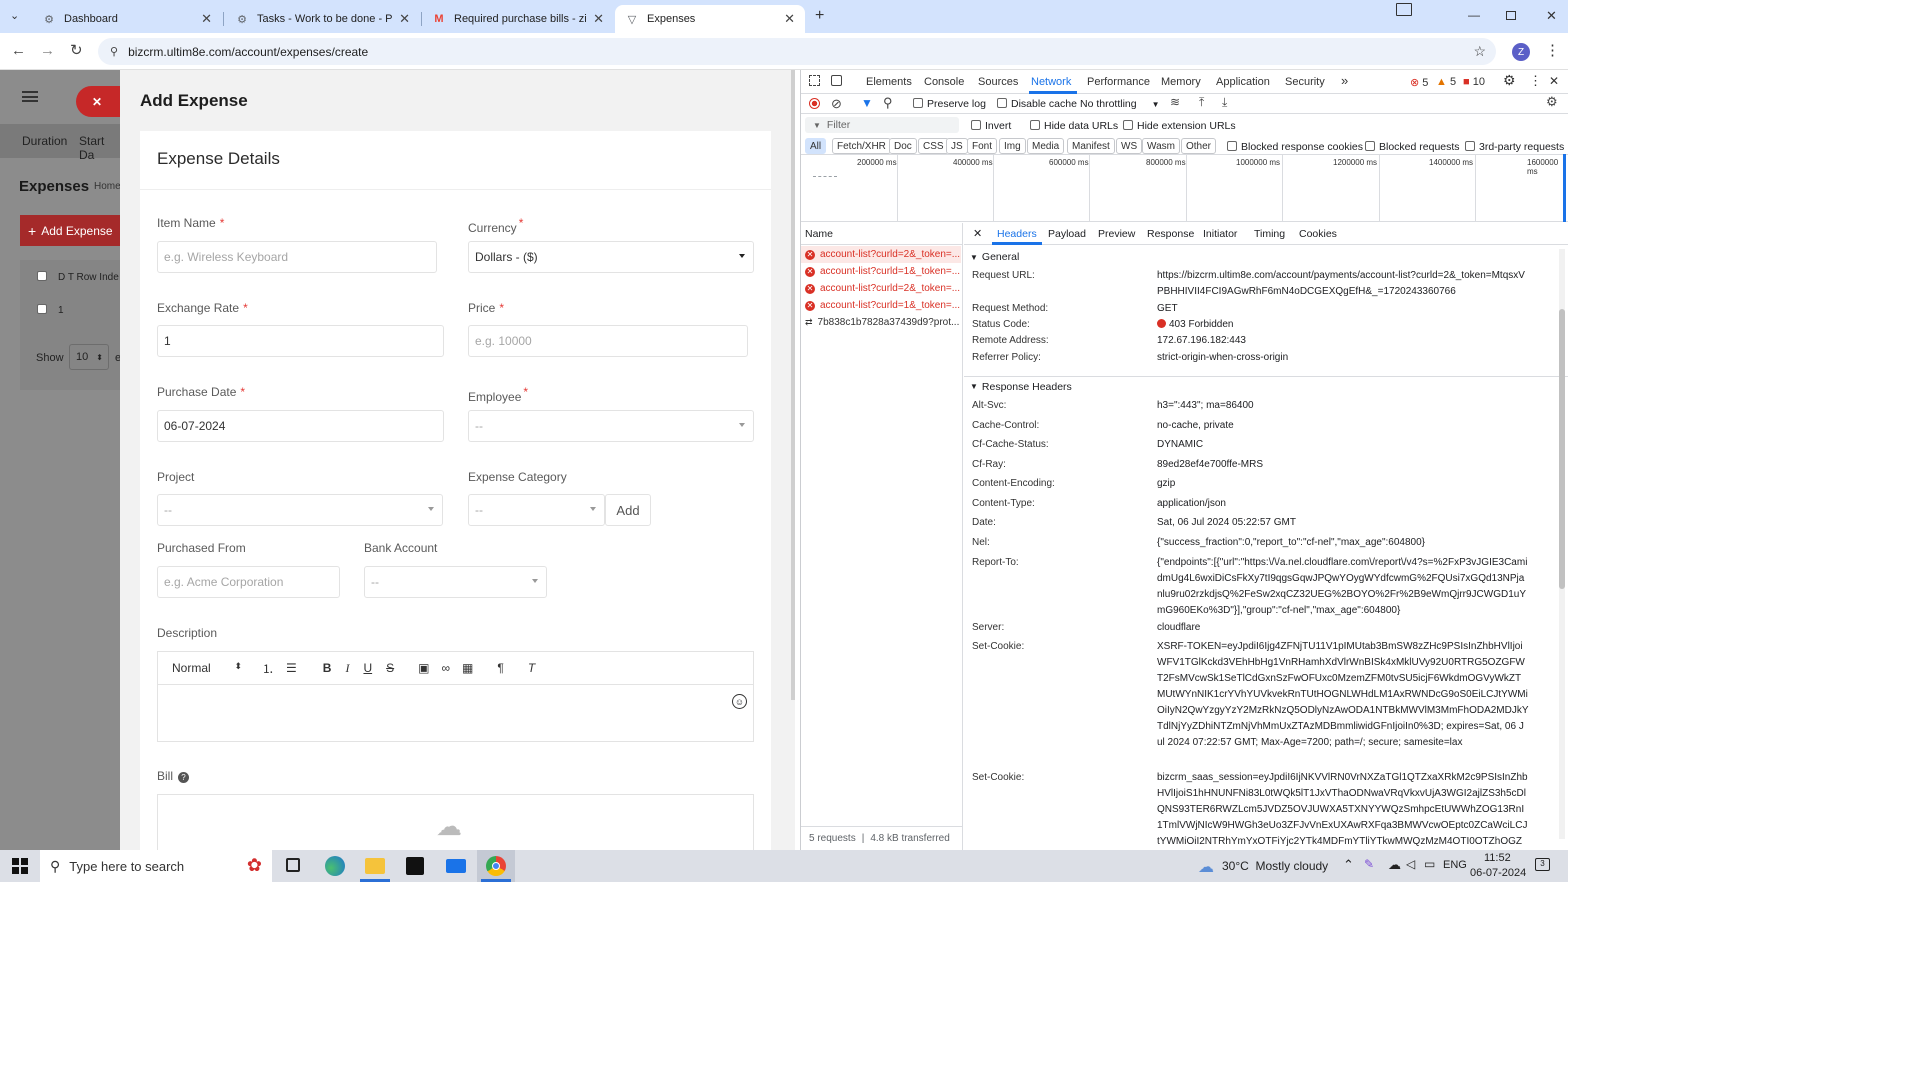 This screenshot has height=1080, width=1920. Describe the element at coordinates (1295, 147) in the screenshot. I see `blocked-cookies-checkbox: Blocked response cookies` at that location.